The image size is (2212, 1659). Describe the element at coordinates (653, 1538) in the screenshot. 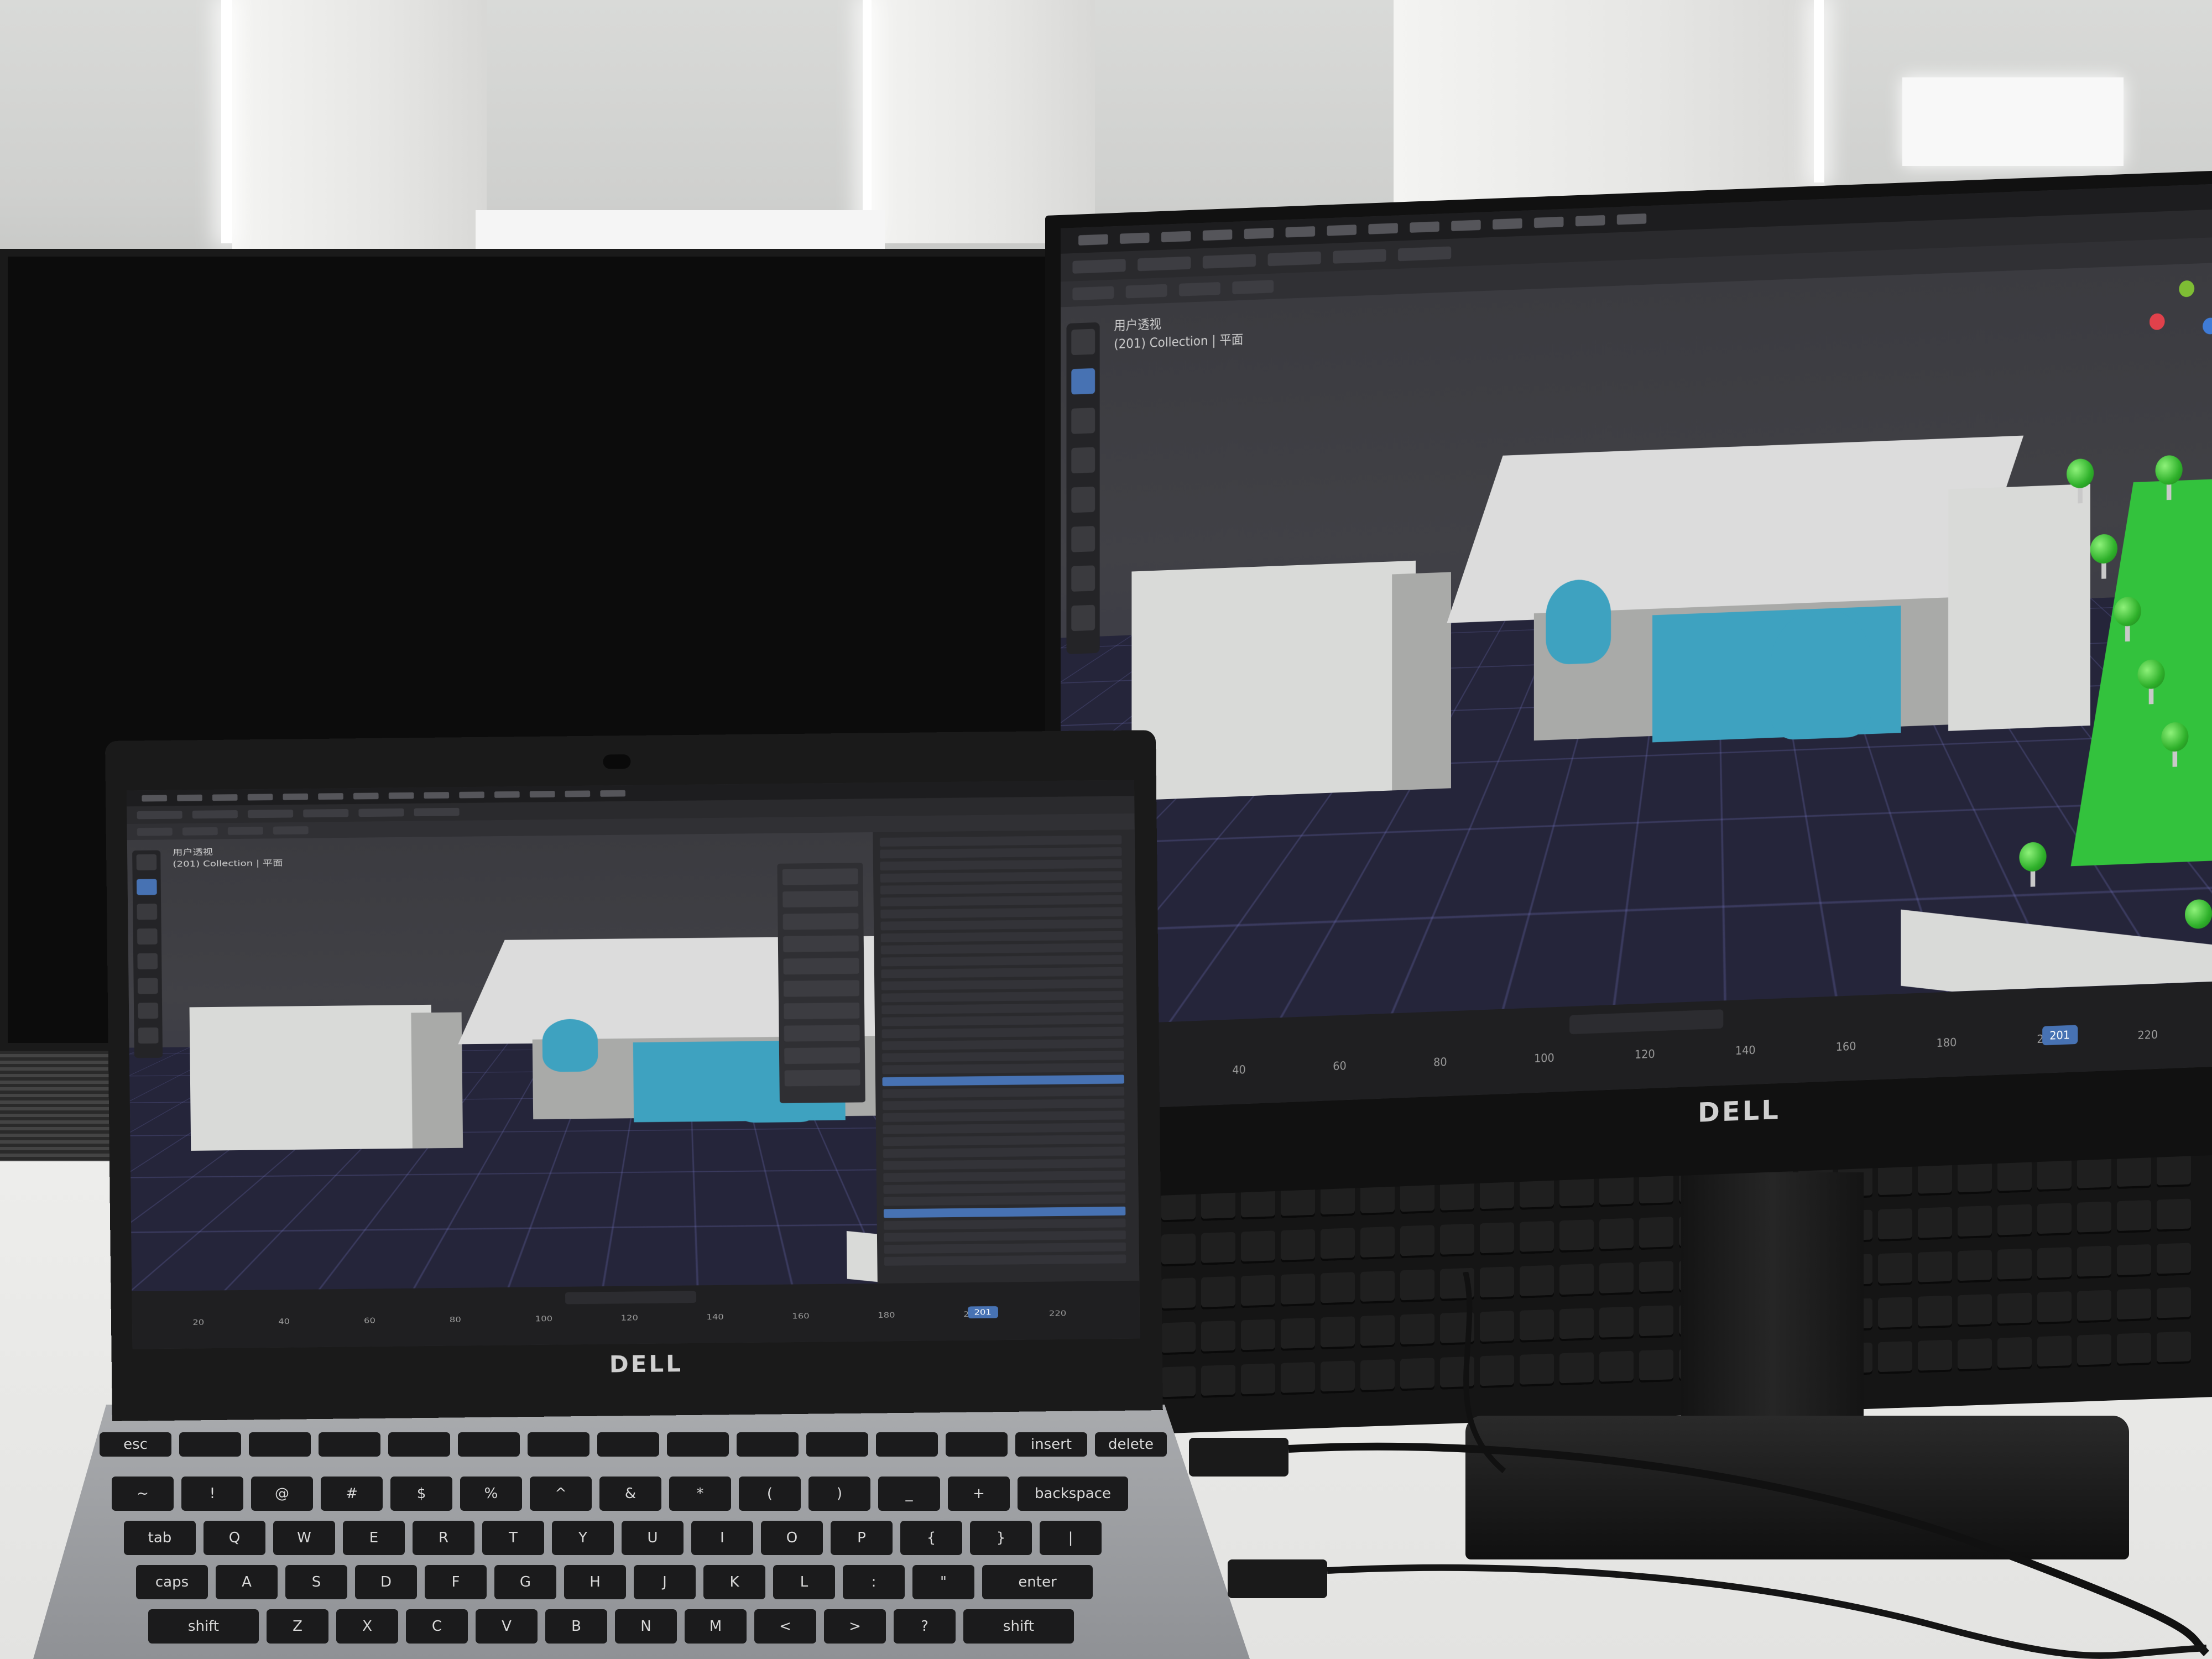

I see `laptop-key: U` at that location.